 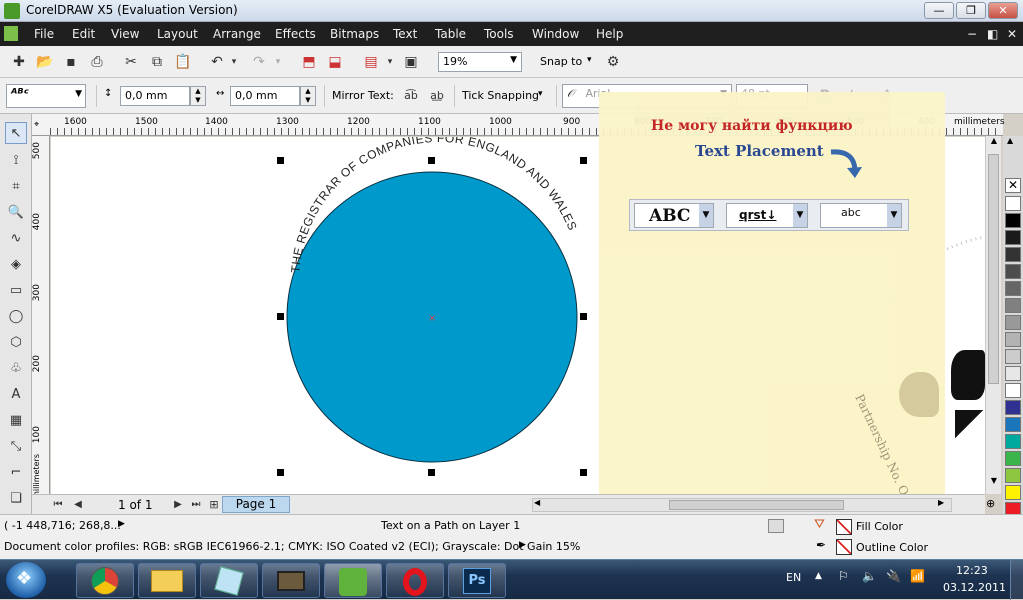 What do you see at coordinates (893, 576) in the screenshot?
I see `power-icon: 🔌` at bounding box center [893, 576].